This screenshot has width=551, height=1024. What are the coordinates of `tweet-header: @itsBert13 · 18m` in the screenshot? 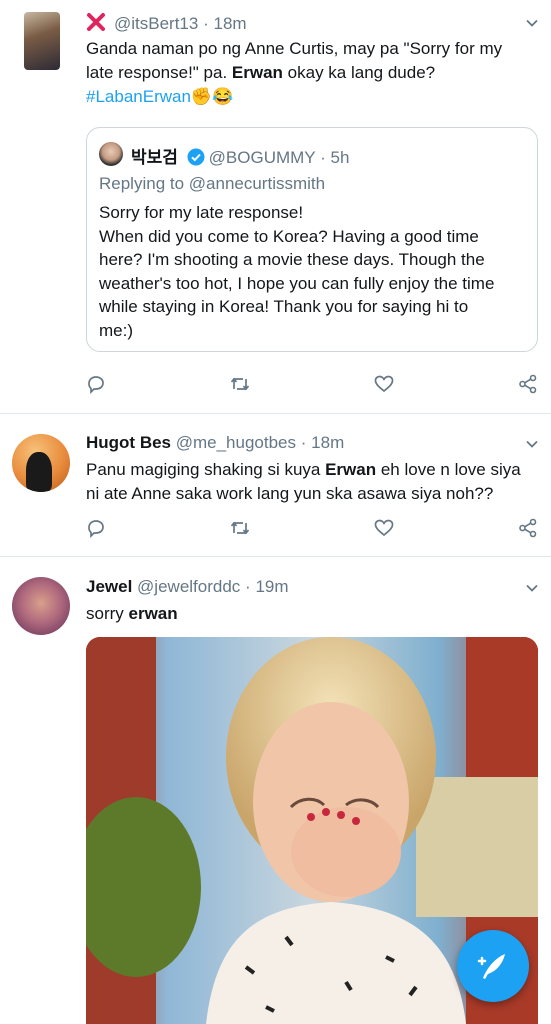 It's located at (166, 23).